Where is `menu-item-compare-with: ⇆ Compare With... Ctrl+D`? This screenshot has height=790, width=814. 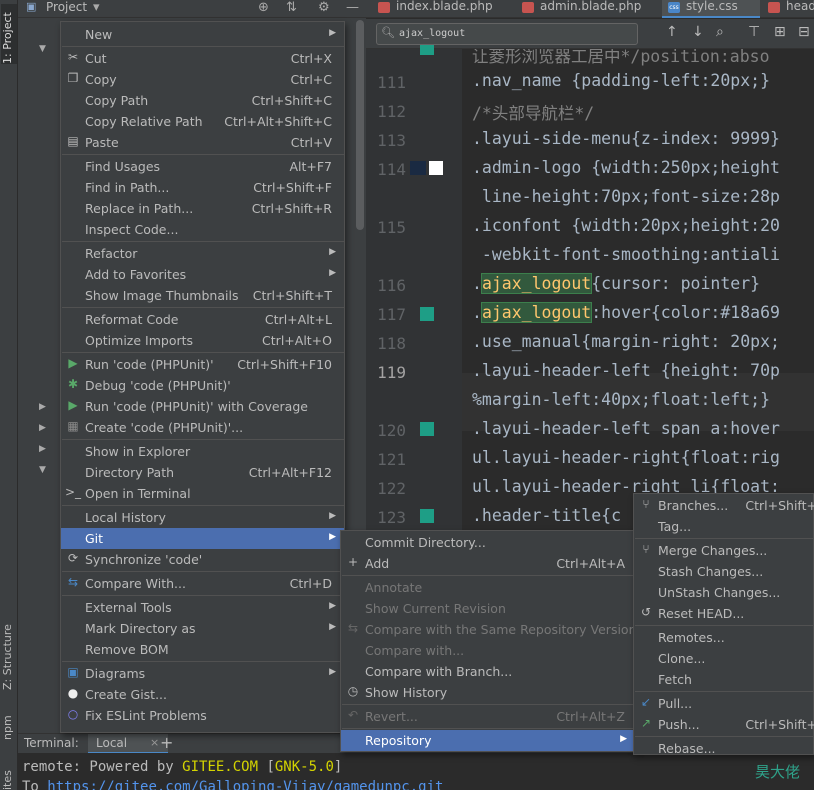 menu-item-compare-with: ⇆ Compare With... Ctrl+D is located at coordinates (202, 583).